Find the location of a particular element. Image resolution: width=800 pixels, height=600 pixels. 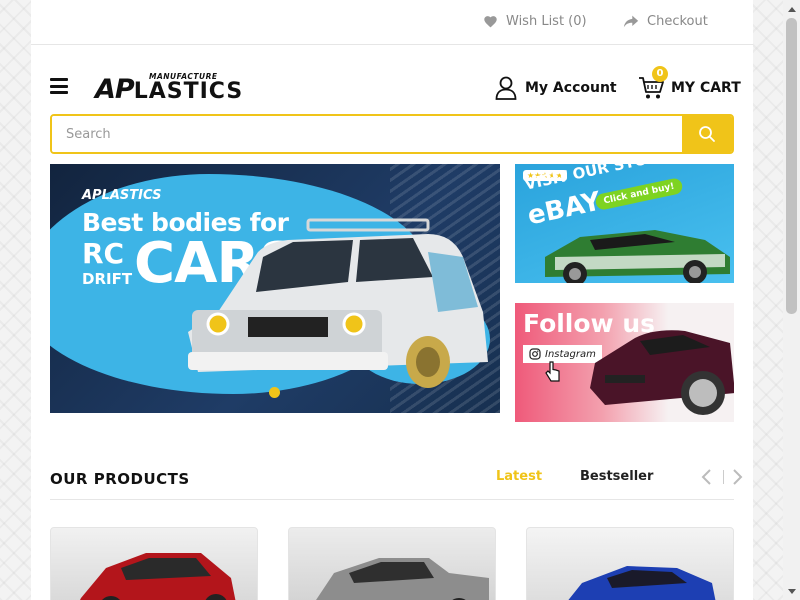

products-section-header: OUR PRODUCTS Latest Bestseller is located at coordinates (396, 482).